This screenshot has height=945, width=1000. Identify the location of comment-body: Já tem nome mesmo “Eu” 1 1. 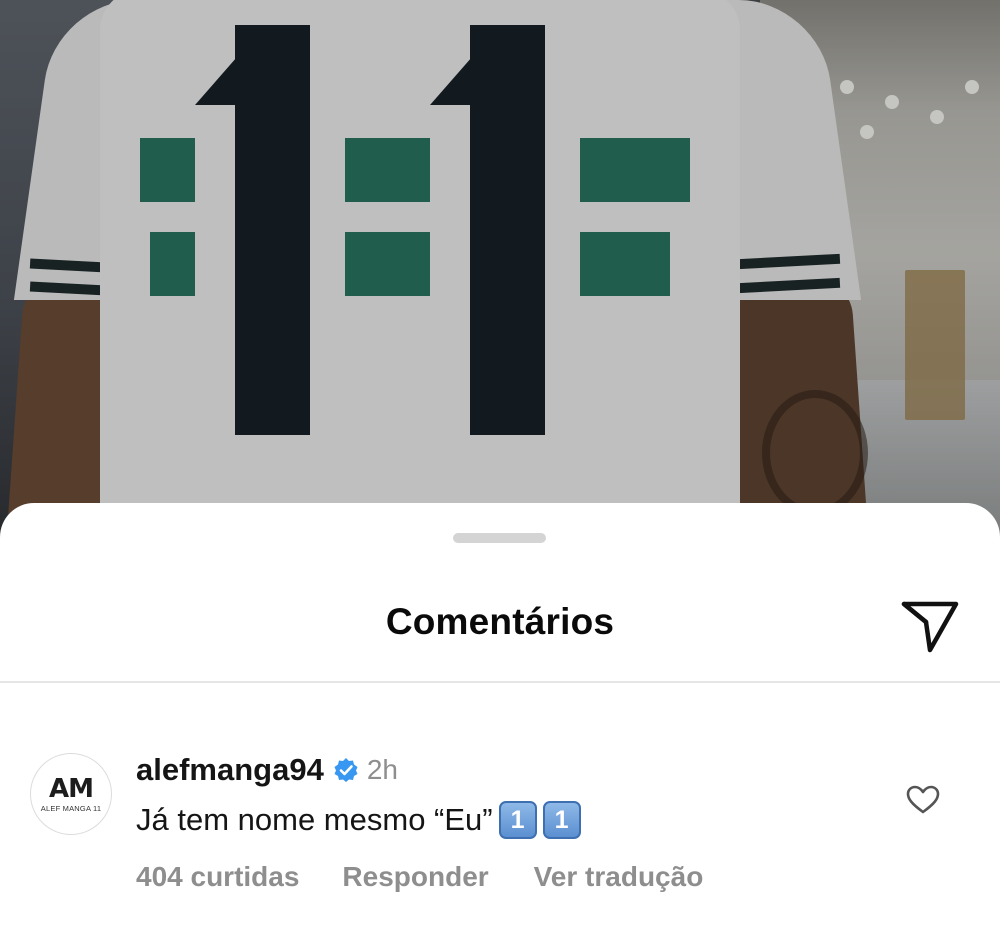
(358, 820).